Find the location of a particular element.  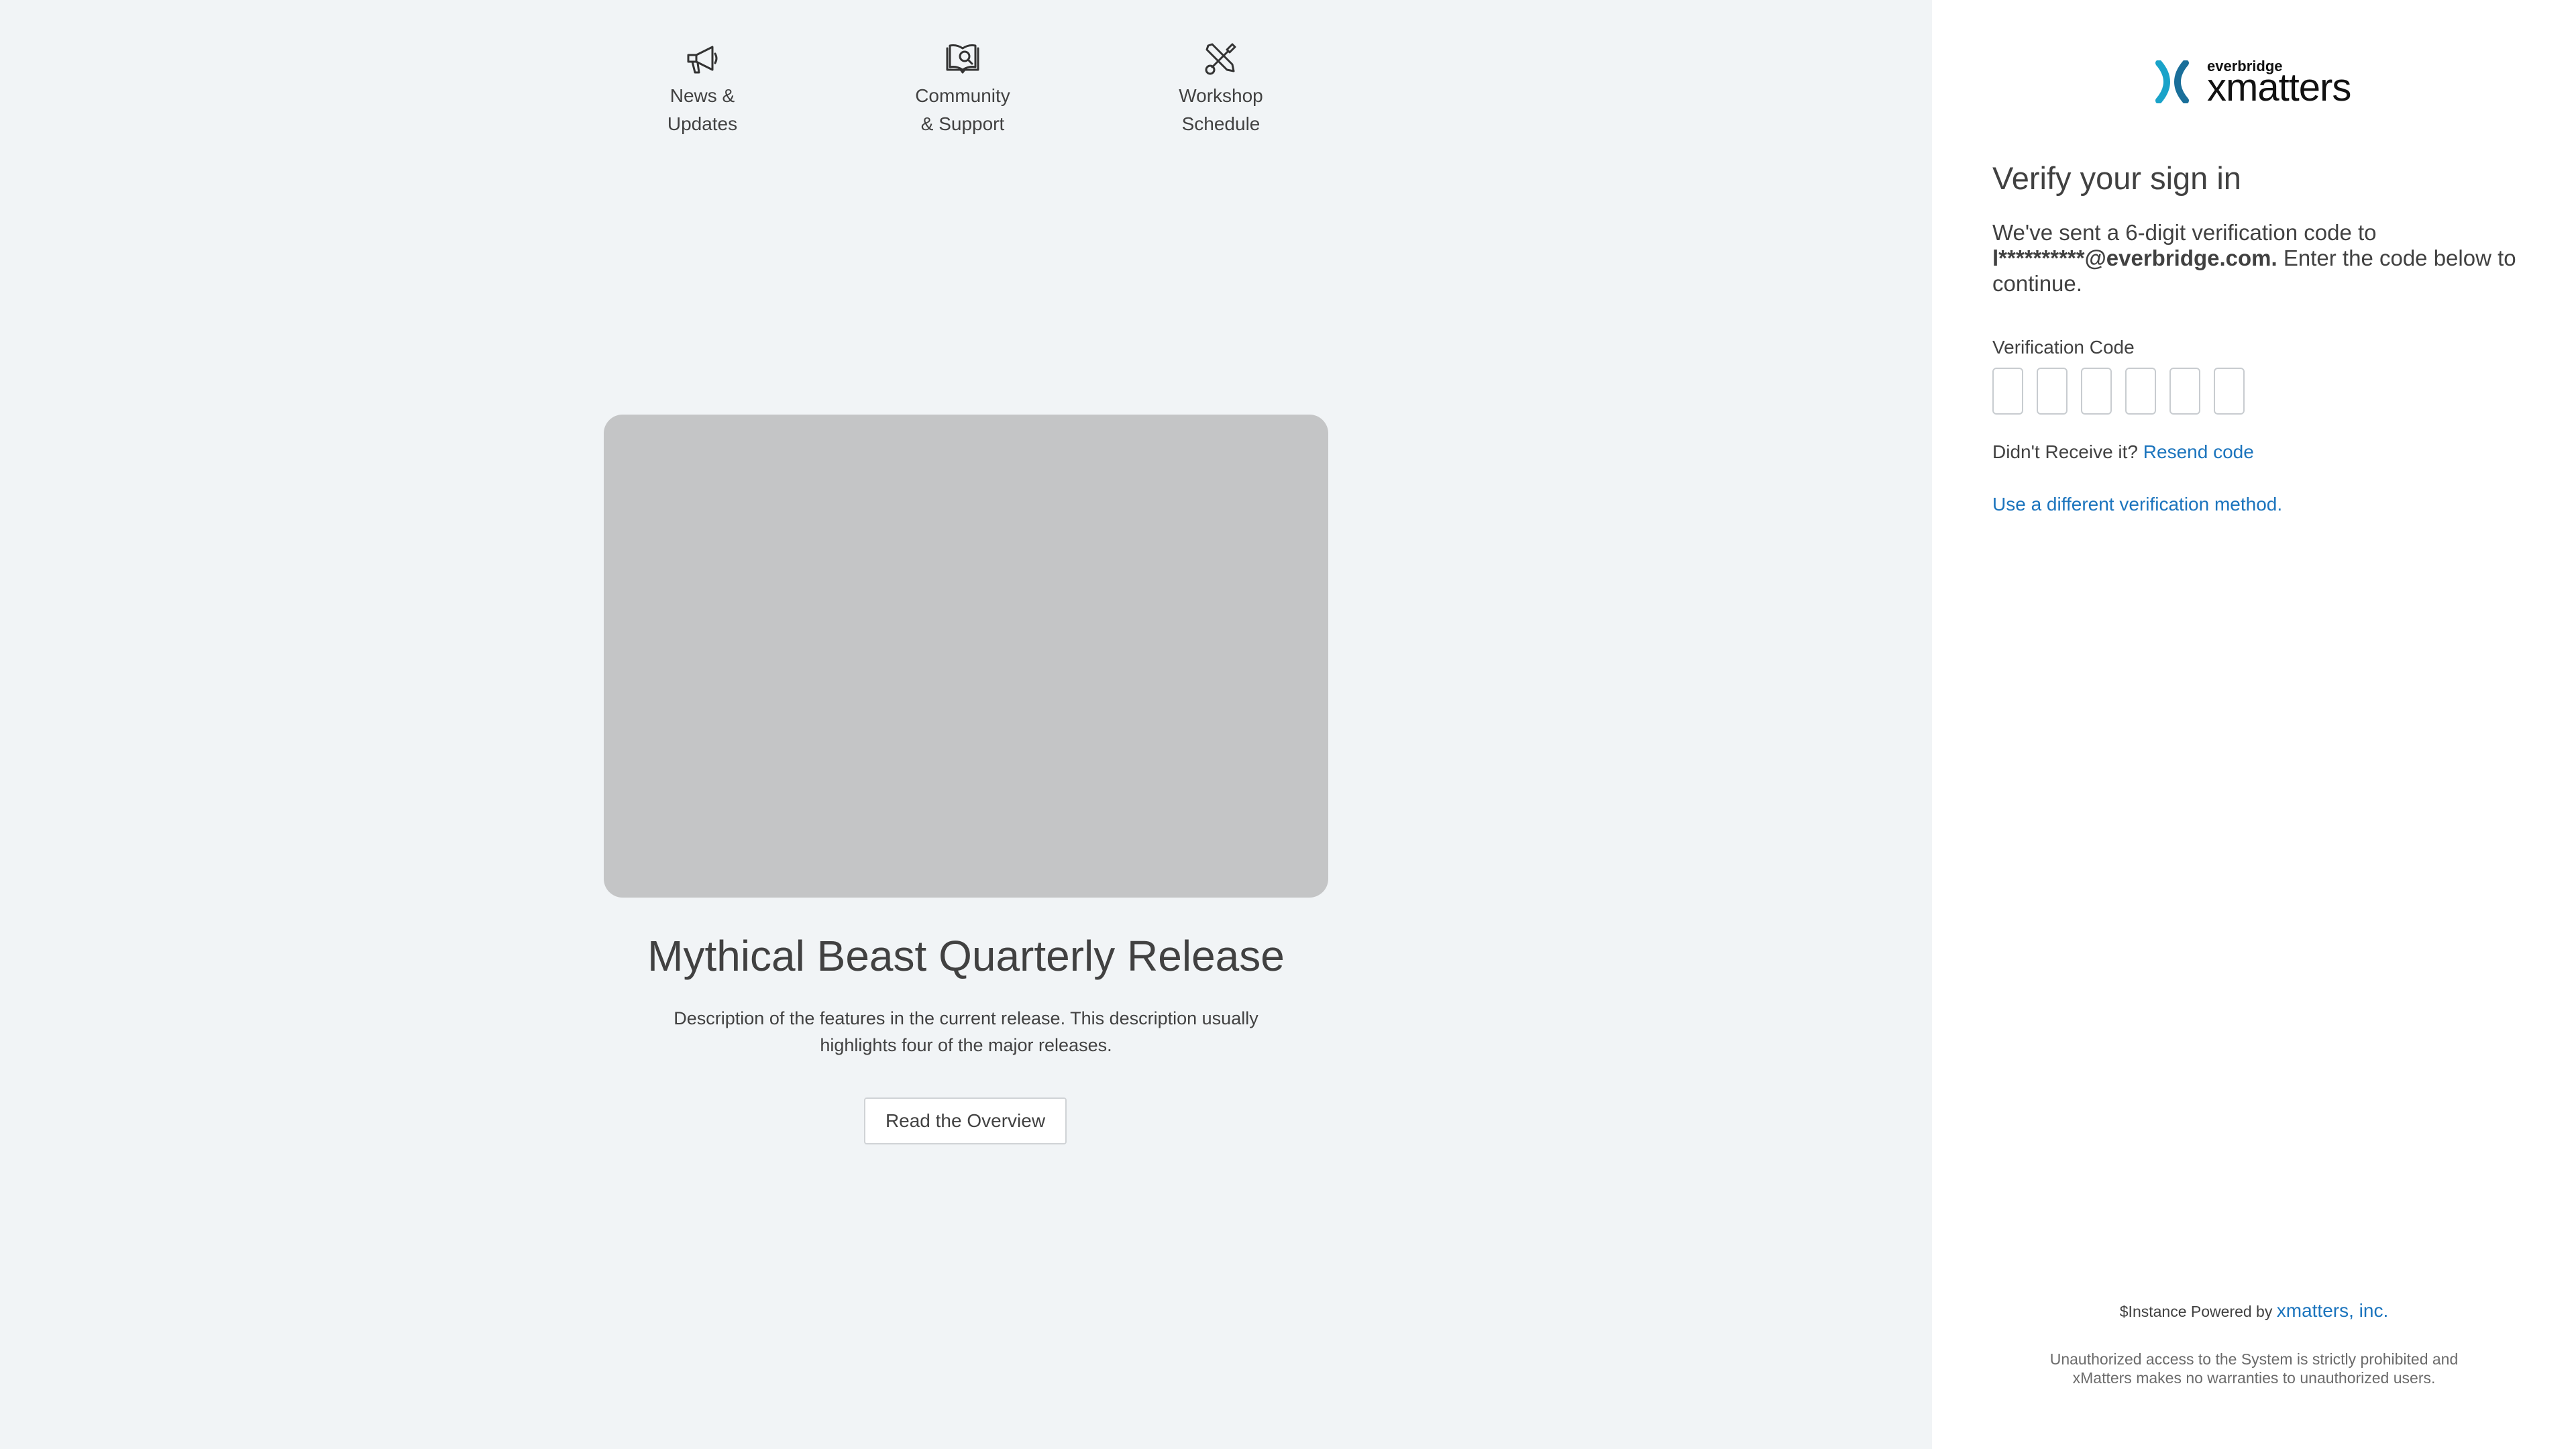

tools-icon is located at coordinates (1220, 59).